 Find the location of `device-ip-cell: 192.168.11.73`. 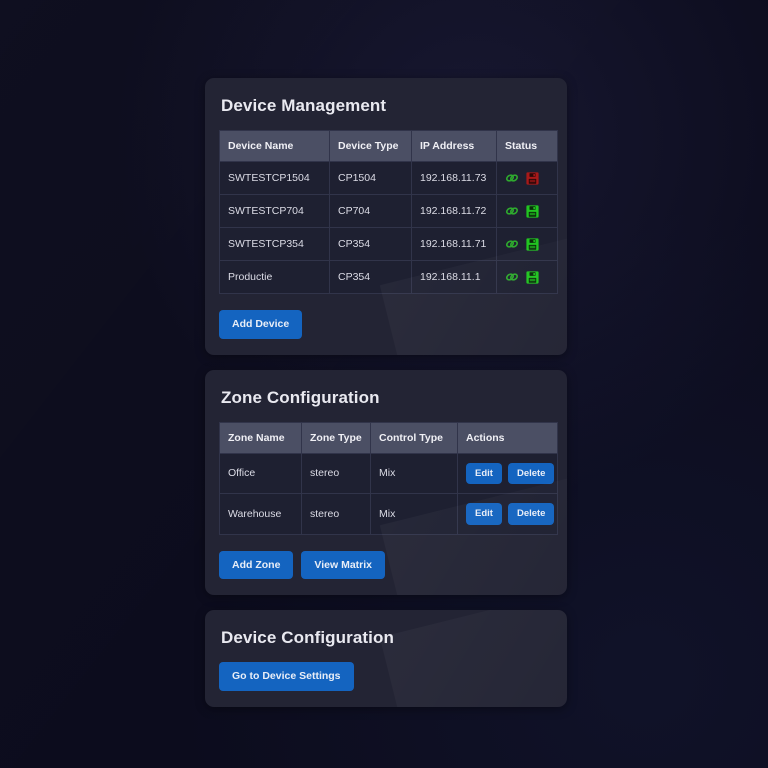

device-ip-cell: 192.168.11.73 is located at coordinates (454, 178).